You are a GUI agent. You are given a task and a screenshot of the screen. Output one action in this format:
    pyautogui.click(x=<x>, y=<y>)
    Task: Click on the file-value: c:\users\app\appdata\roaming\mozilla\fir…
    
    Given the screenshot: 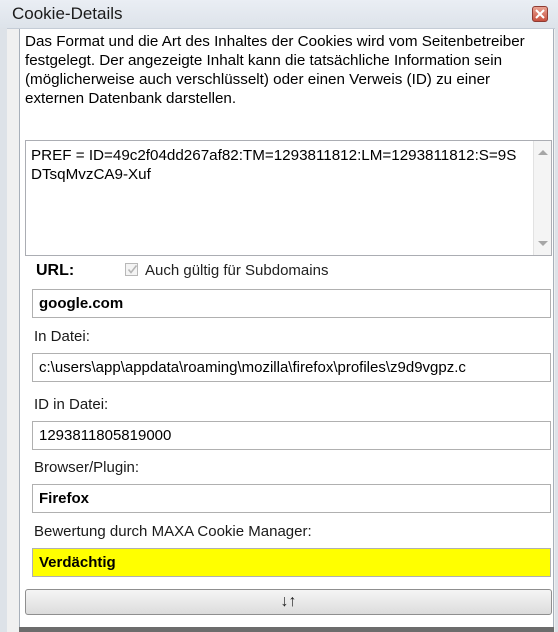 What is the action you would take?
    pyautogui.click(x=252, y=367)
    